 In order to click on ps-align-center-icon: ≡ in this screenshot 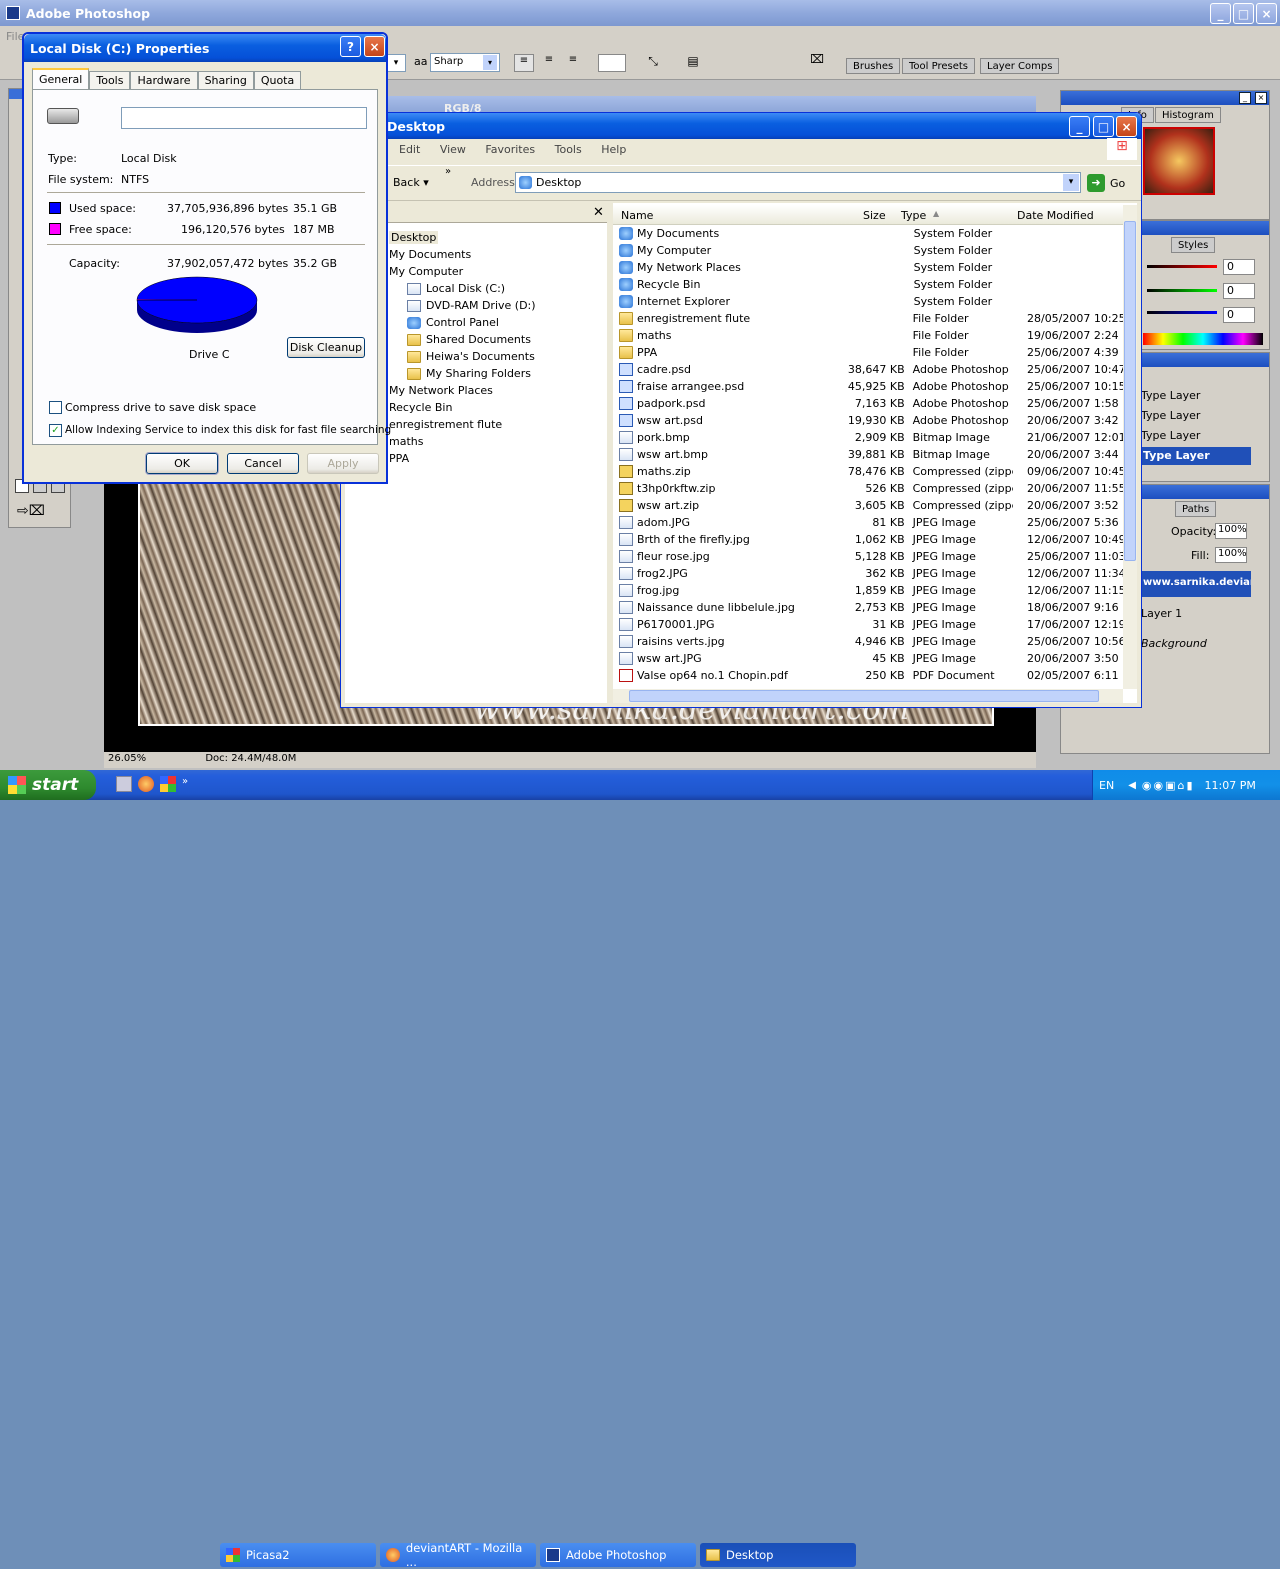, I will do `click(549, 63)`.